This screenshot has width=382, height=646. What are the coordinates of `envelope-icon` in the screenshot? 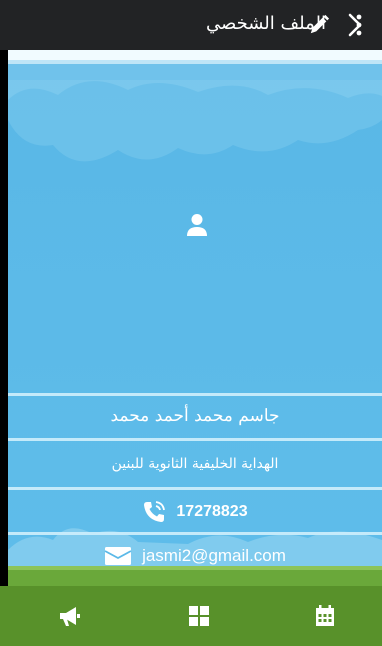 It's located at (118, 556).